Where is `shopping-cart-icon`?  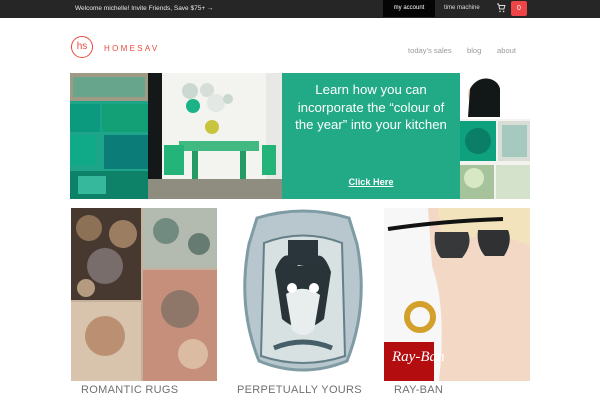 shopping-cart-icon is located at coordinates (501, 8).